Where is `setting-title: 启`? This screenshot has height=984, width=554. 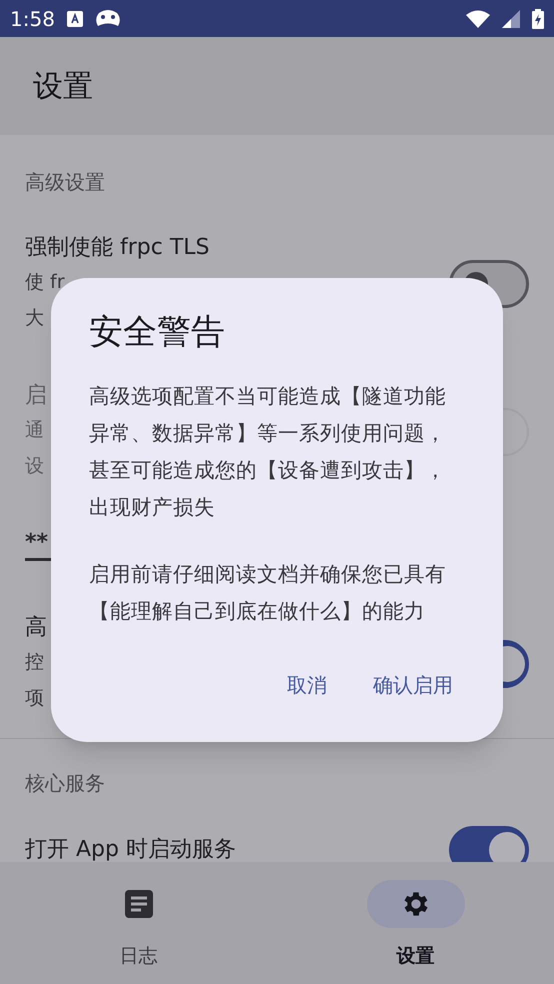 setting-title: 启 is located at coordinates (36, 396).